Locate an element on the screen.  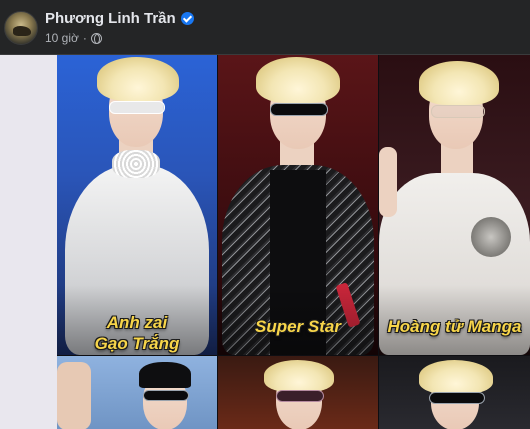
author-row: Phương Linh Trần is located at coordinates (119, 18).